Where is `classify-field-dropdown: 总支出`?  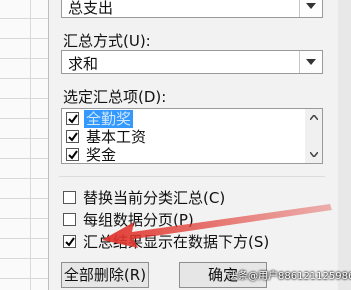
classify-field-dropdown: 总支出 is located at coordinates (192, 9).